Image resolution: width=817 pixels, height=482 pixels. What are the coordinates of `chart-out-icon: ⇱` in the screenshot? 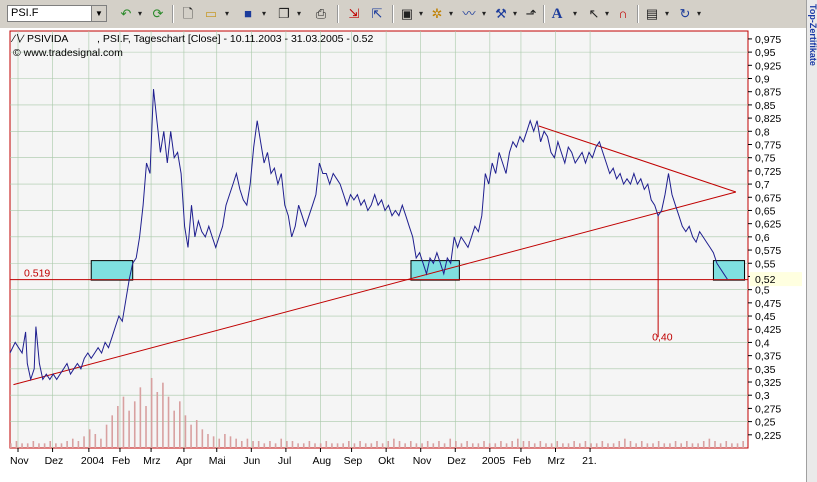 It's located at (377, 14).